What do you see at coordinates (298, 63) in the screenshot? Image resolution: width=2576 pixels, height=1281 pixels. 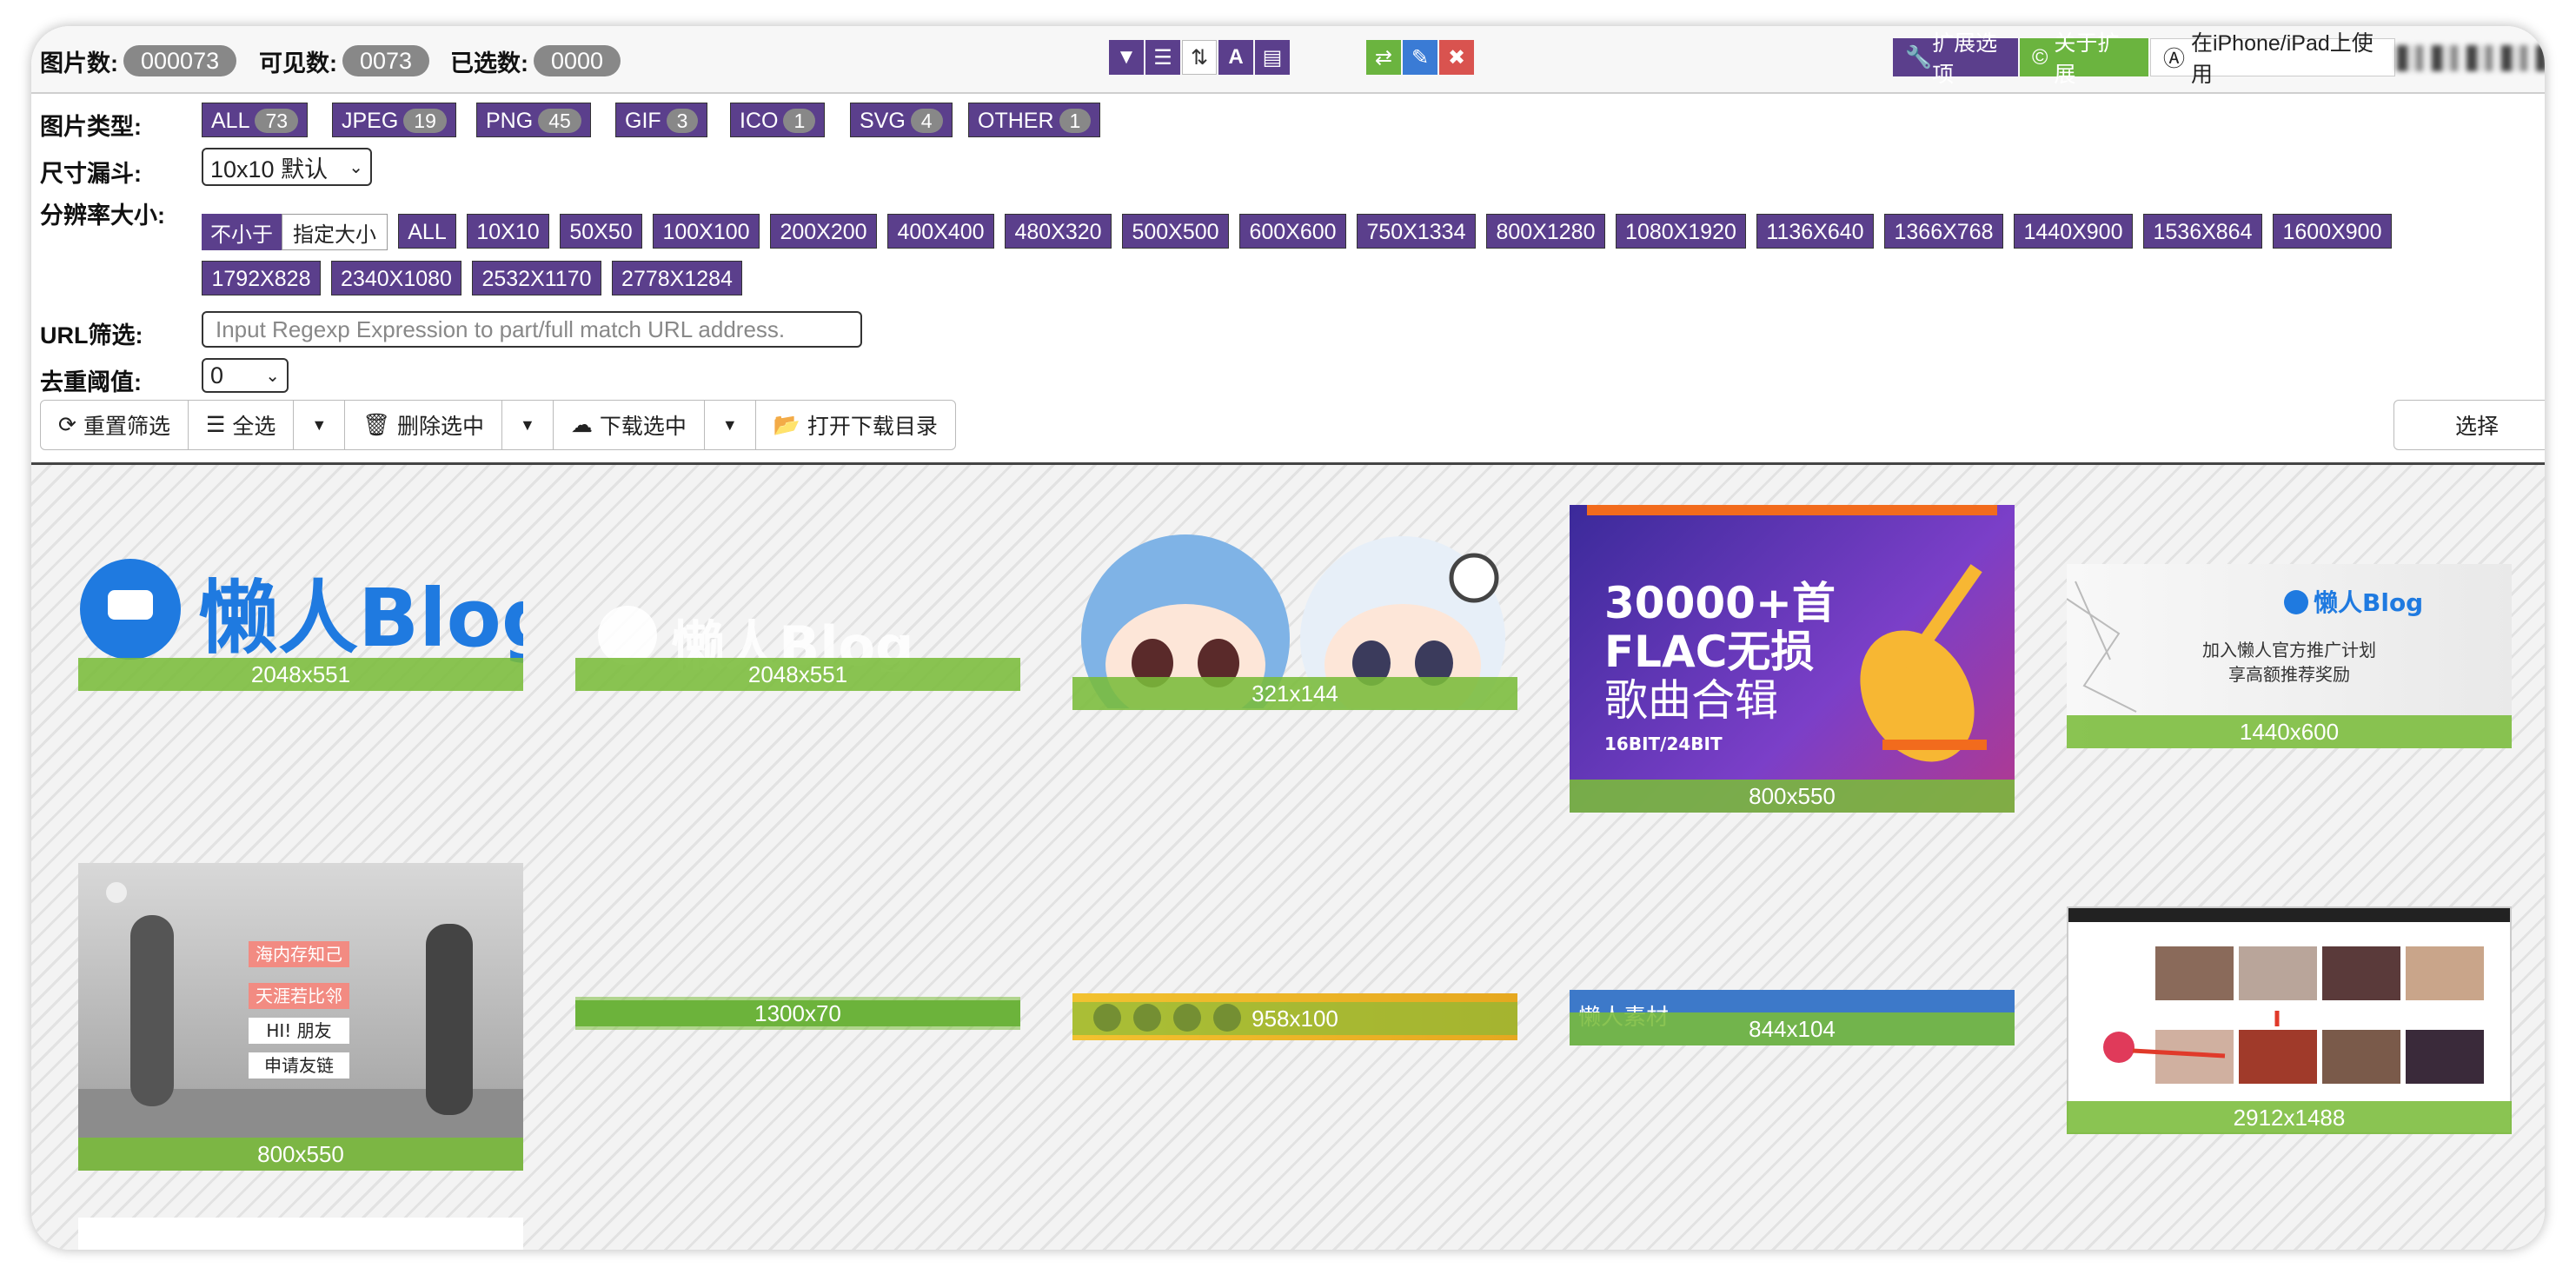 I see `visible-count-label: 可见数:` at bounding box center [298, 63].